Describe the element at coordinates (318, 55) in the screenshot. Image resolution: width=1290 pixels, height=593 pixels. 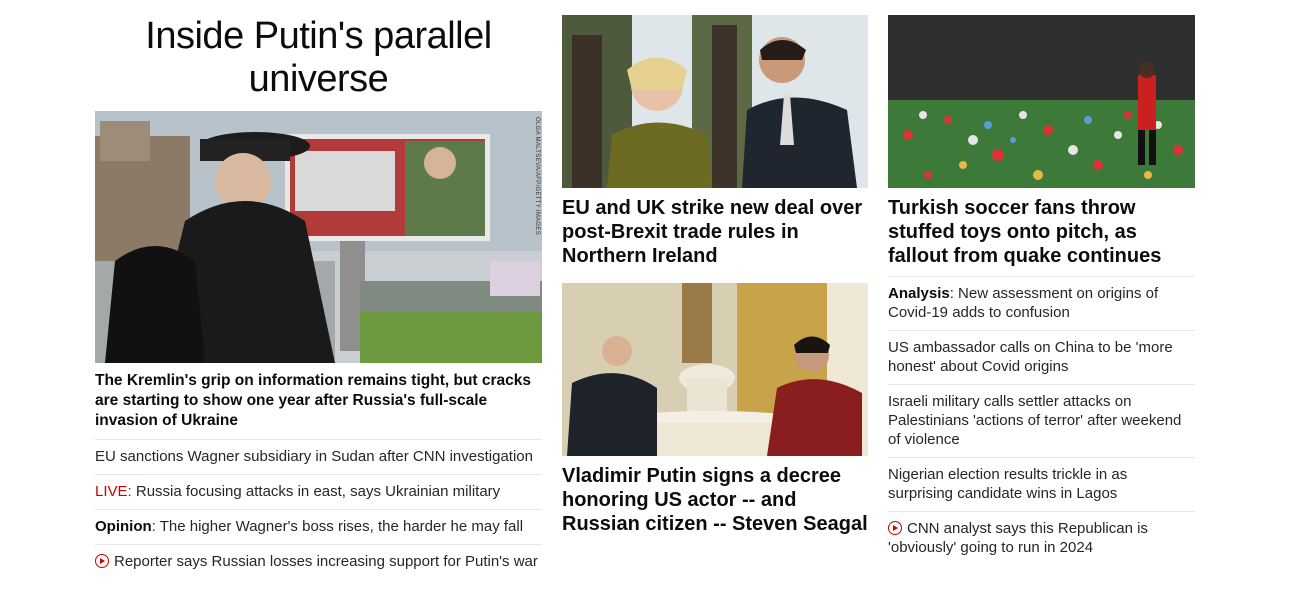
I see `main-headline: Inside Putin's parallel universe` at that location.